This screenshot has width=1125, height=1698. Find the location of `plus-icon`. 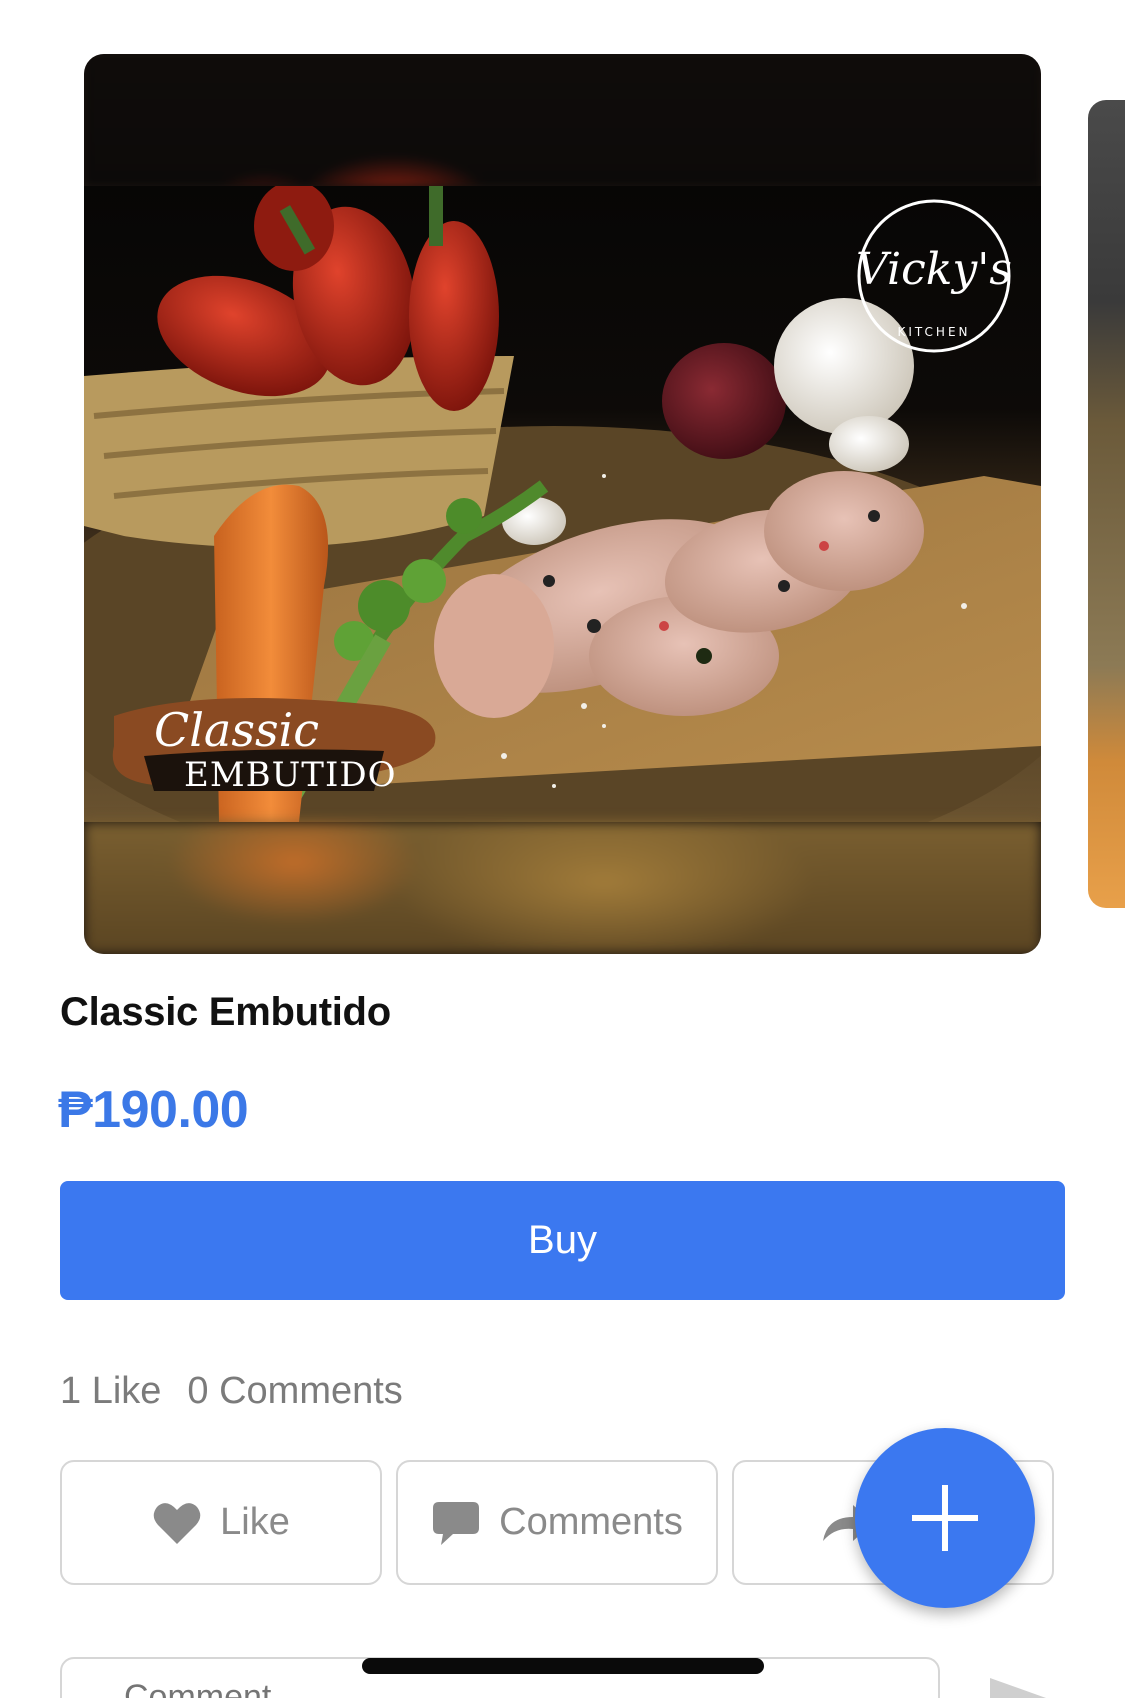

plus-icon is located at coordinates (945, 1518).